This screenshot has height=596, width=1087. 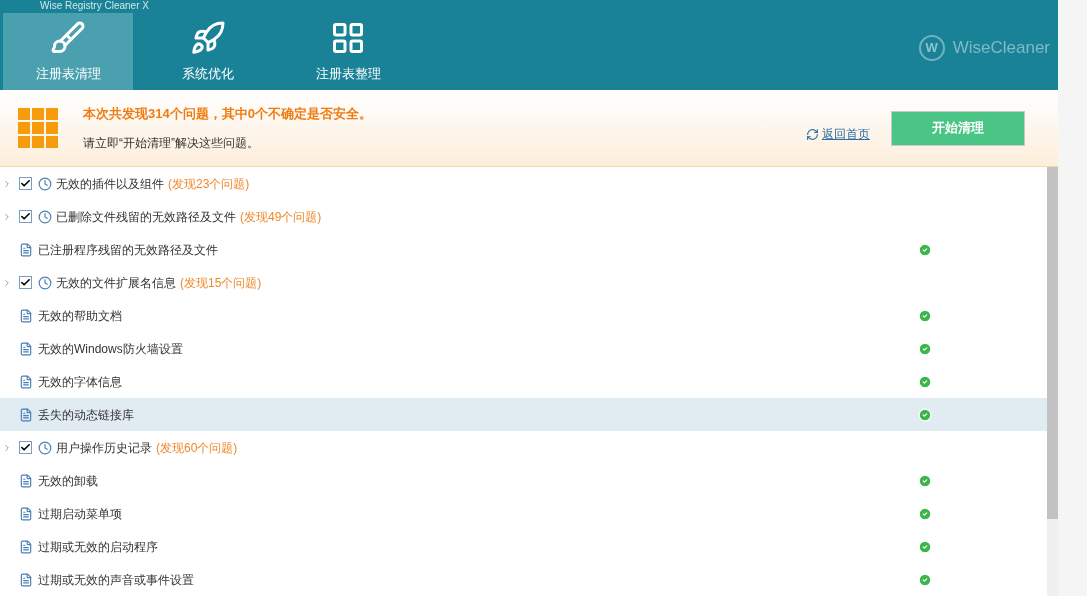 I want to click on issue-count: (发现15个问题), so click(x=221, y=283).